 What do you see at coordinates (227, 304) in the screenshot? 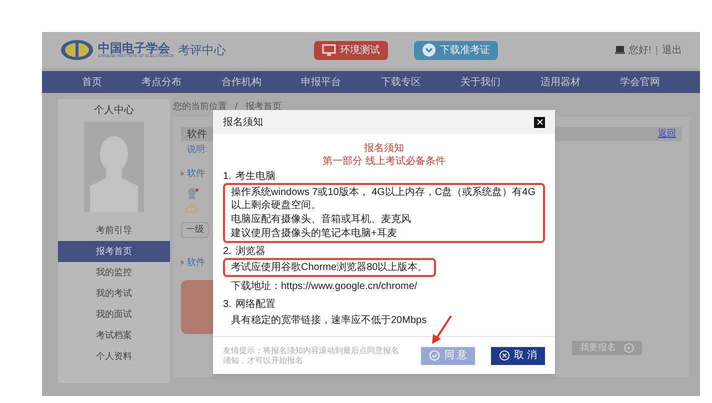
I see `section-number: 3.` at bounding box center [227, 304].